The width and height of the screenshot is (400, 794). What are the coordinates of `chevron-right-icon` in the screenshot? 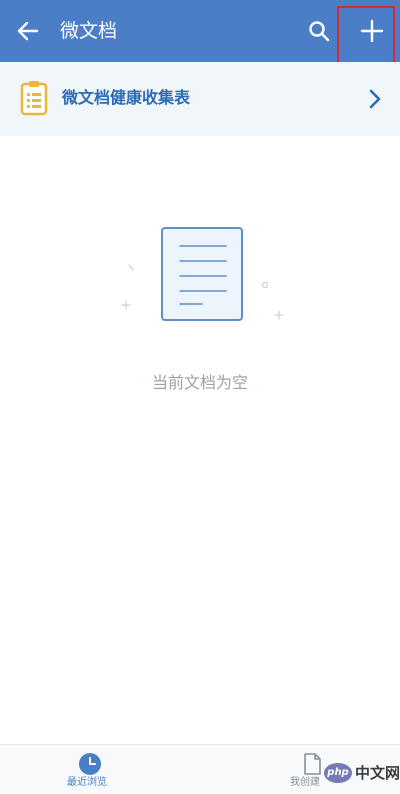 It's located at (375, 99).